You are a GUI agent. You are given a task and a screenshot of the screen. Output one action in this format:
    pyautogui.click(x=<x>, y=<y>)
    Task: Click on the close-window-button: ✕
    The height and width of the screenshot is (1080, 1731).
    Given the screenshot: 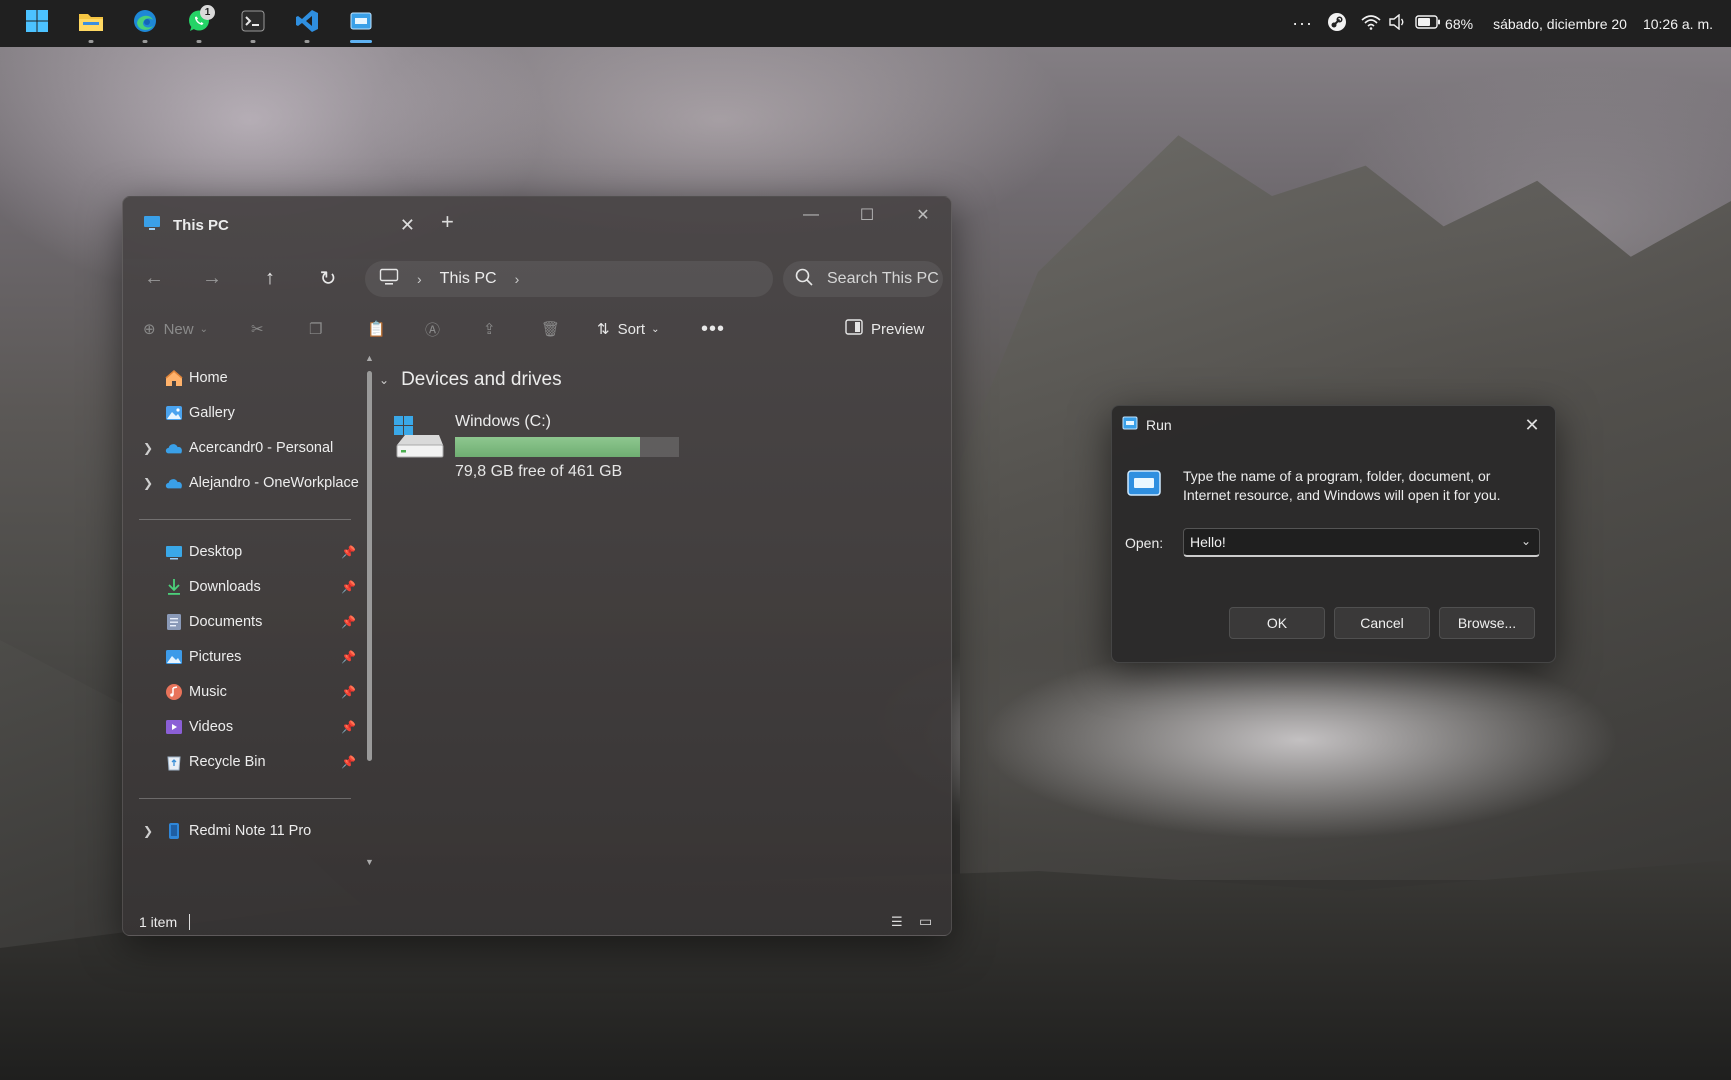 What is the action you would take?
    pyautogui.click(x=923, y=215)
    